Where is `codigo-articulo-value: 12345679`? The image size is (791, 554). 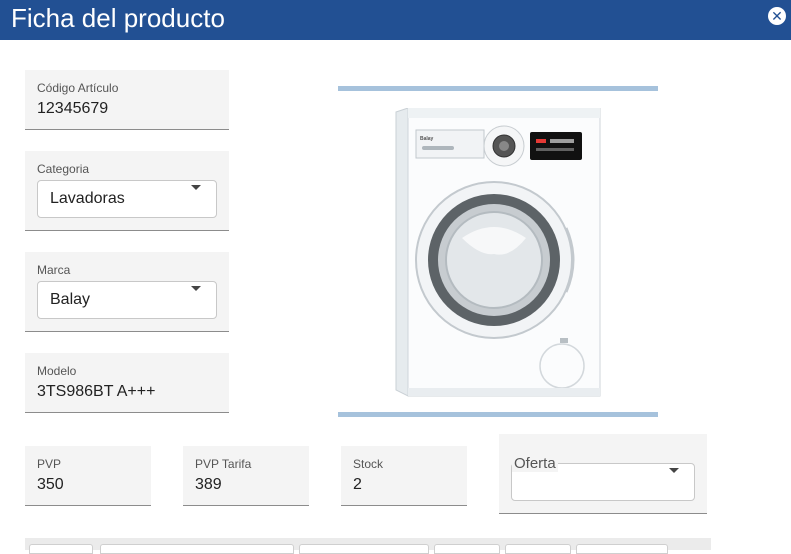 codigo-articulo-value: 12345679 is located at coordinates (72, 109).